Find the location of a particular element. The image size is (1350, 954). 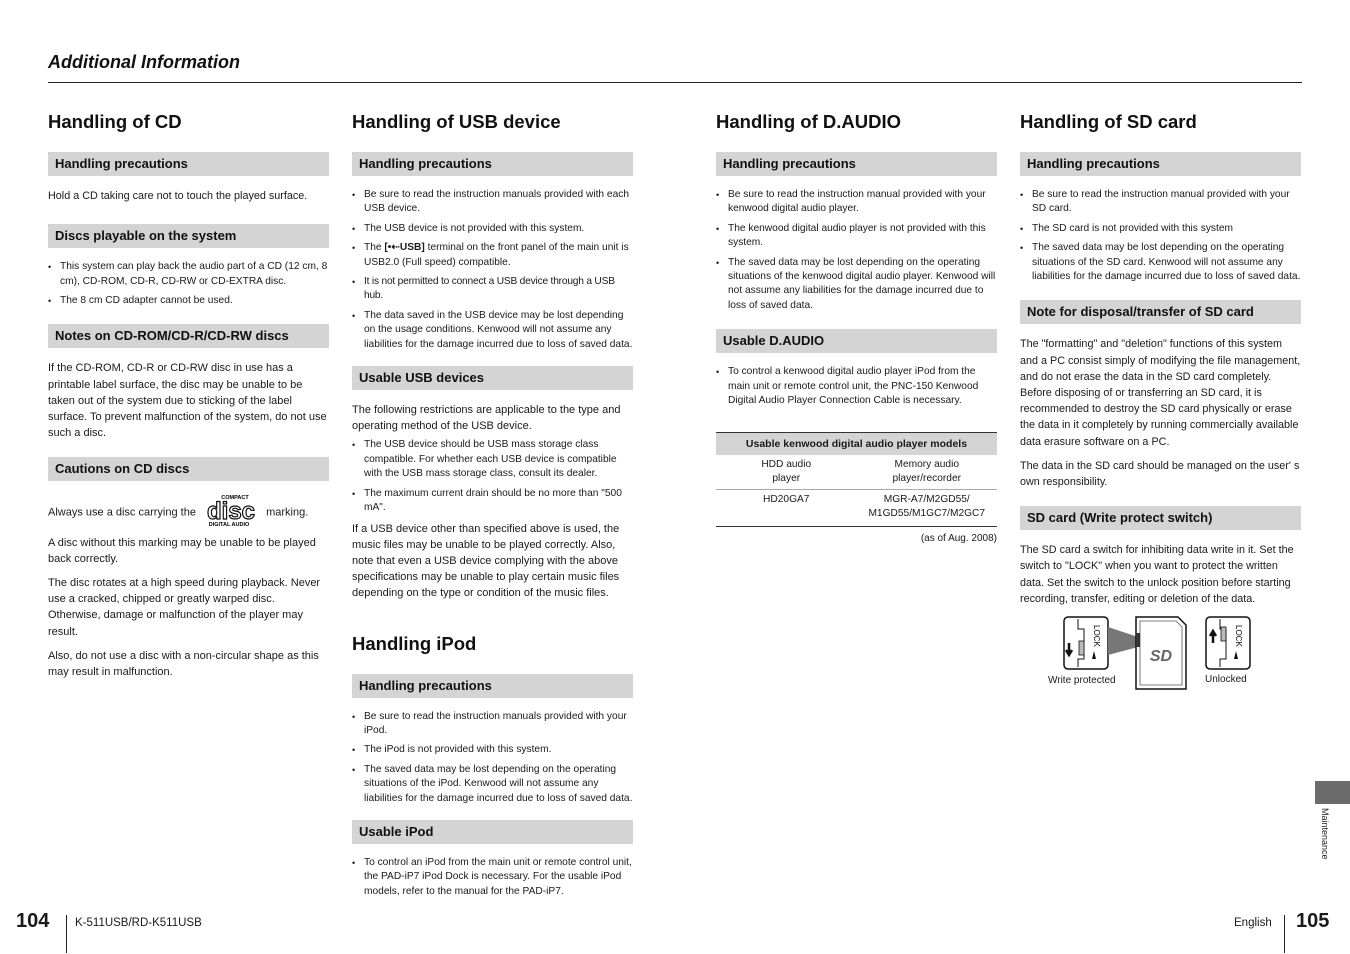

footer-divider-left is located at coordinates (66, 934).